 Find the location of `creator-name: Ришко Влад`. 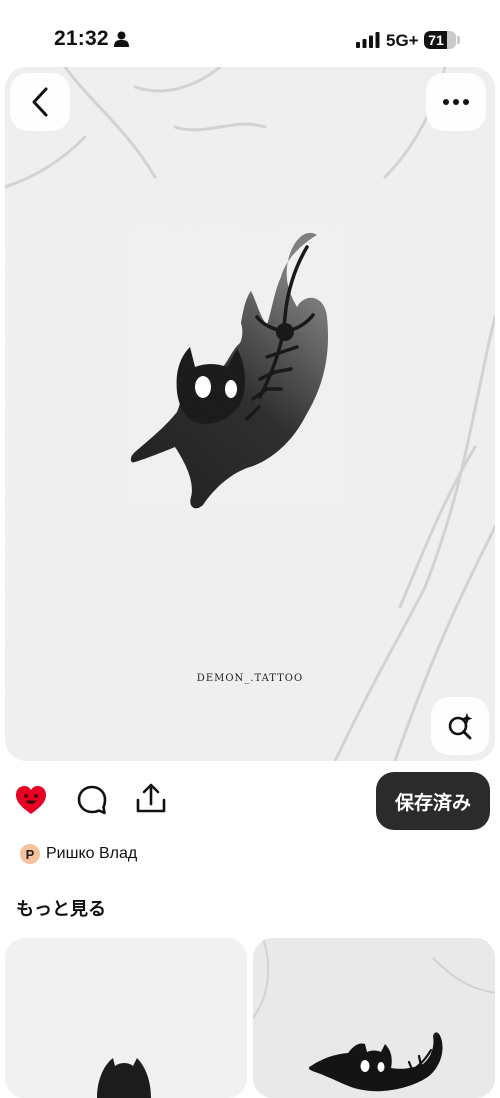

creator-name: Ришко Влад is located at coordinates (91, 854).